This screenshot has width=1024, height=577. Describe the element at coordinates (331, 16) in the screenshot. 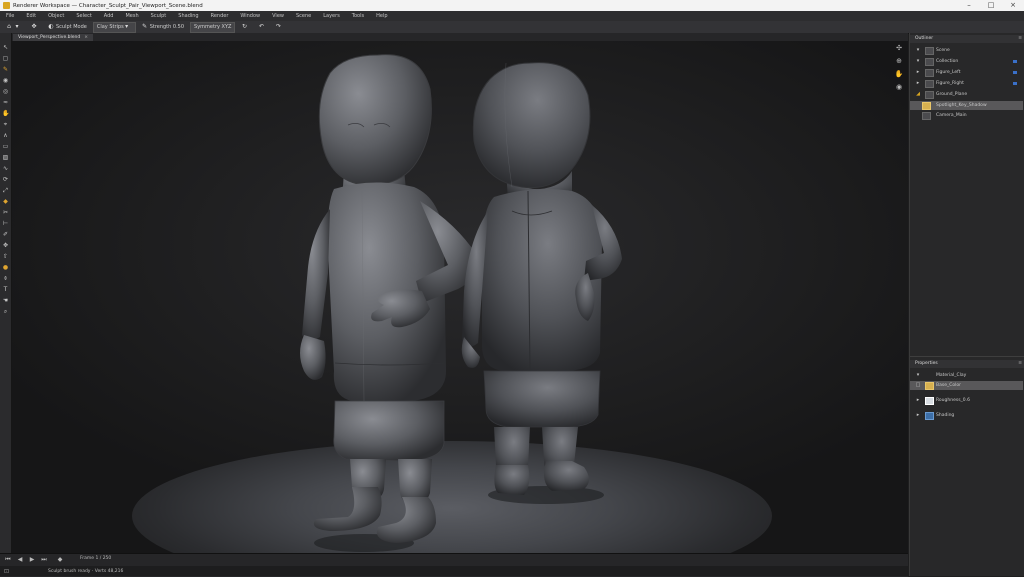

I see `menu-layers: Layers` at that location.